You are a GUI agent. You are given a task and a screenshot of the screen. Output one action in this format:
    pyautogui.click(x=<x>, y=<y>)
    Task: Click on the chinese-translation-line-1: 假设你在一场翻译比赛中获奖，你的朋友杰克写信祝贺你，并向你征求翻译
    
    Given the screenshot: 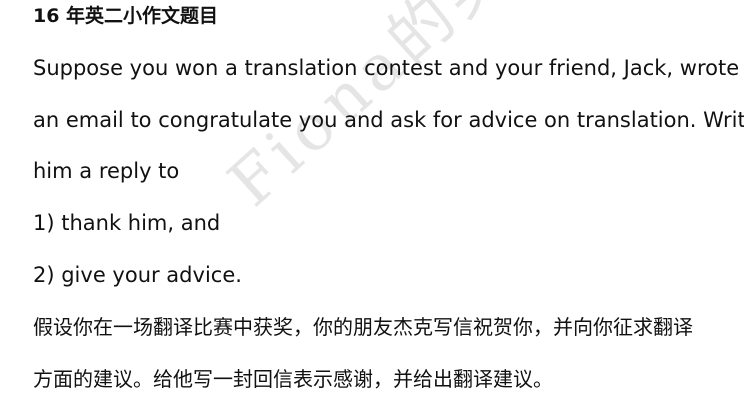 What is the action you would take?
    pyautogui.click(x=363, y=327)
    